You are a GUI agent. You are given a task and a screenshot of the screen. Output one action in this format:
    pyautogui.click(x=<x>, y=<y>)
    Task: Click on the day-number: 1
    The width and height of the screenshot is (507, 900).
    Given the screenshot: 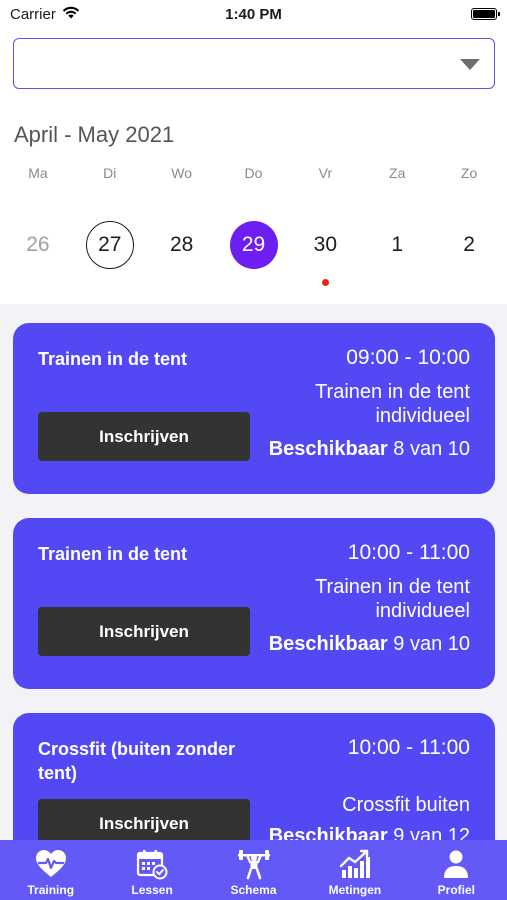 What is the action you would take?
    pyautogui.click(x=397, y=244)
    